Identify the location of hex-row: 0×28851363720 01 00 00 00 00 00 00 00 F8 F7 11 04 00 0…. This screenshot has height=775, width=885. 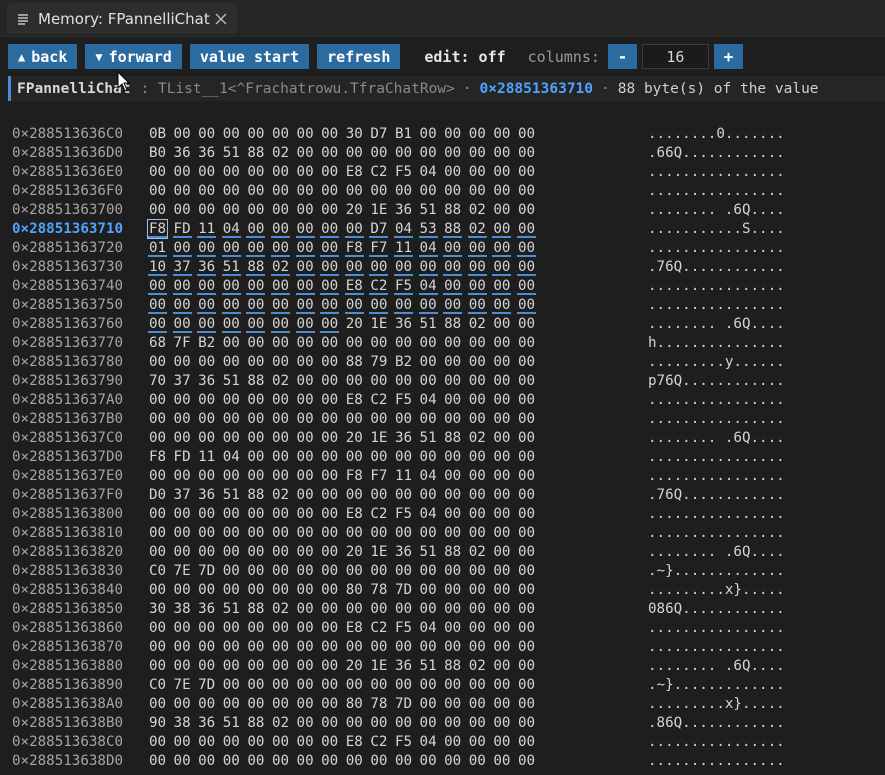
(398, 248).